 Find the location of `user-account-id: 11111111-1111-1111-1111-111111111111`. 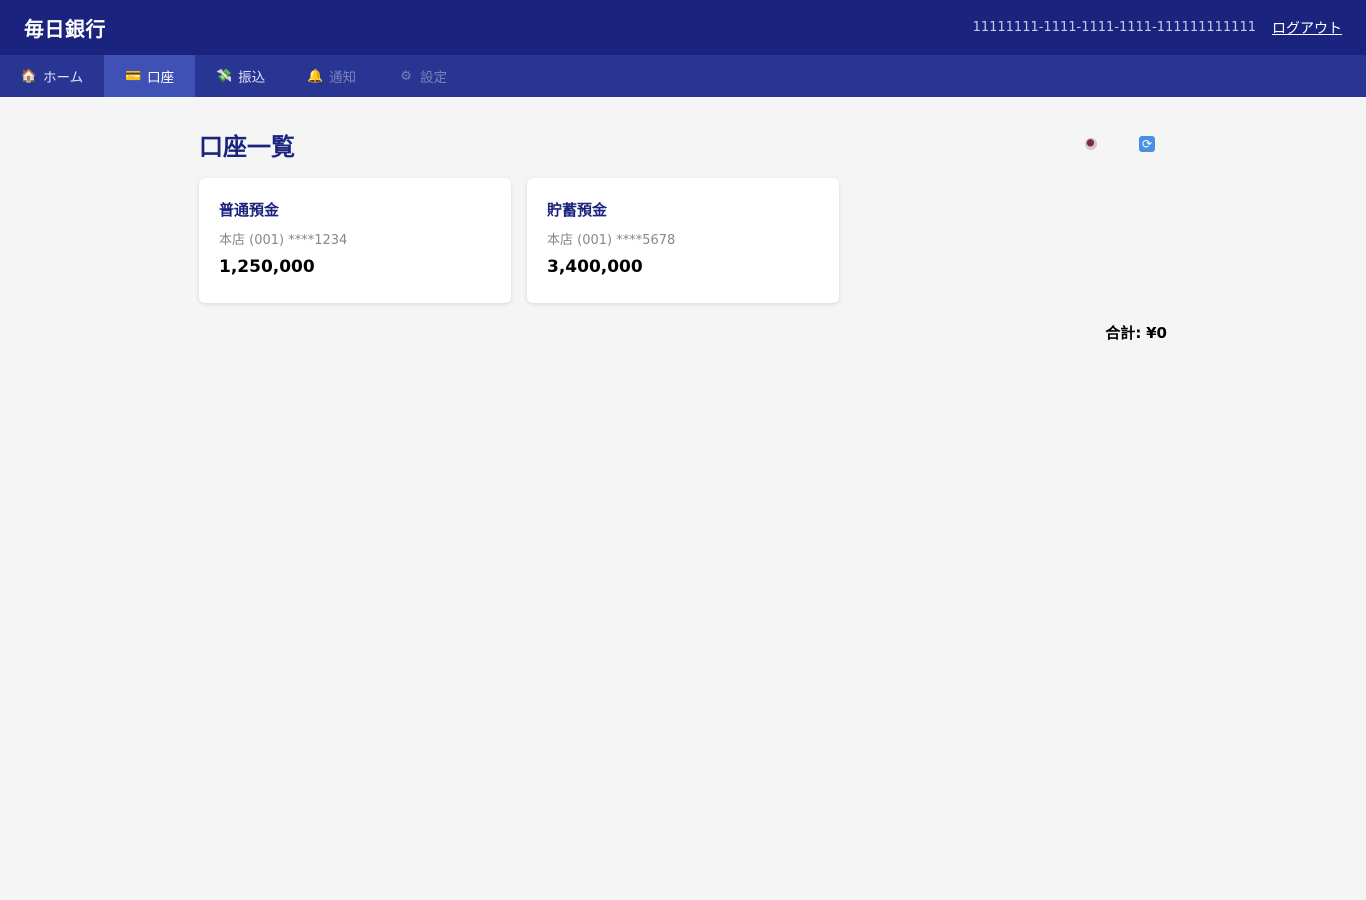

user-account-id: 11111111-1111-1111-1111-111111111111 is located at coordinates (1114, 27).